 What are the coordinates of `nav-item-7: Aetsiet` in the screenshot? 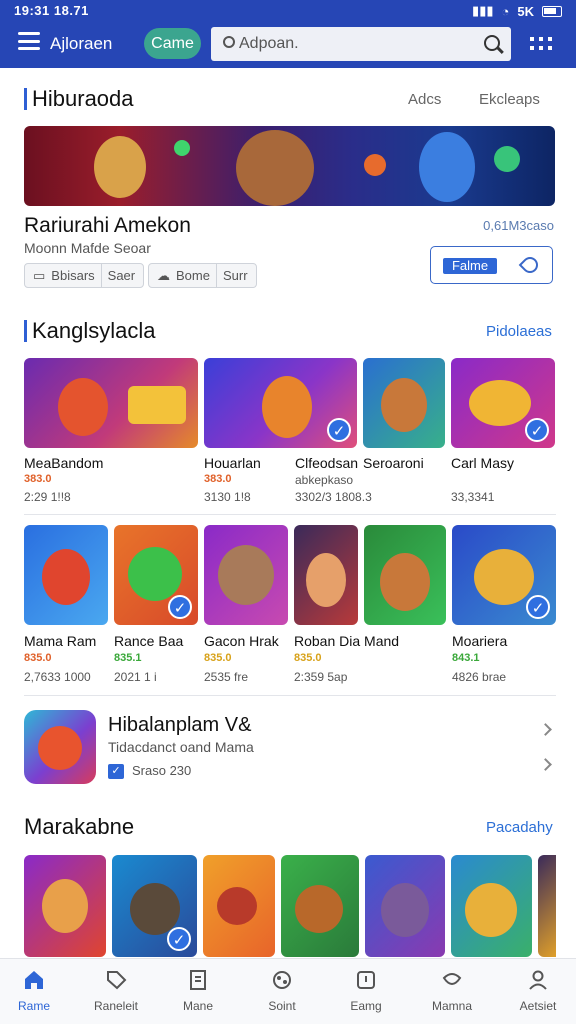 It's located at (538, 991).